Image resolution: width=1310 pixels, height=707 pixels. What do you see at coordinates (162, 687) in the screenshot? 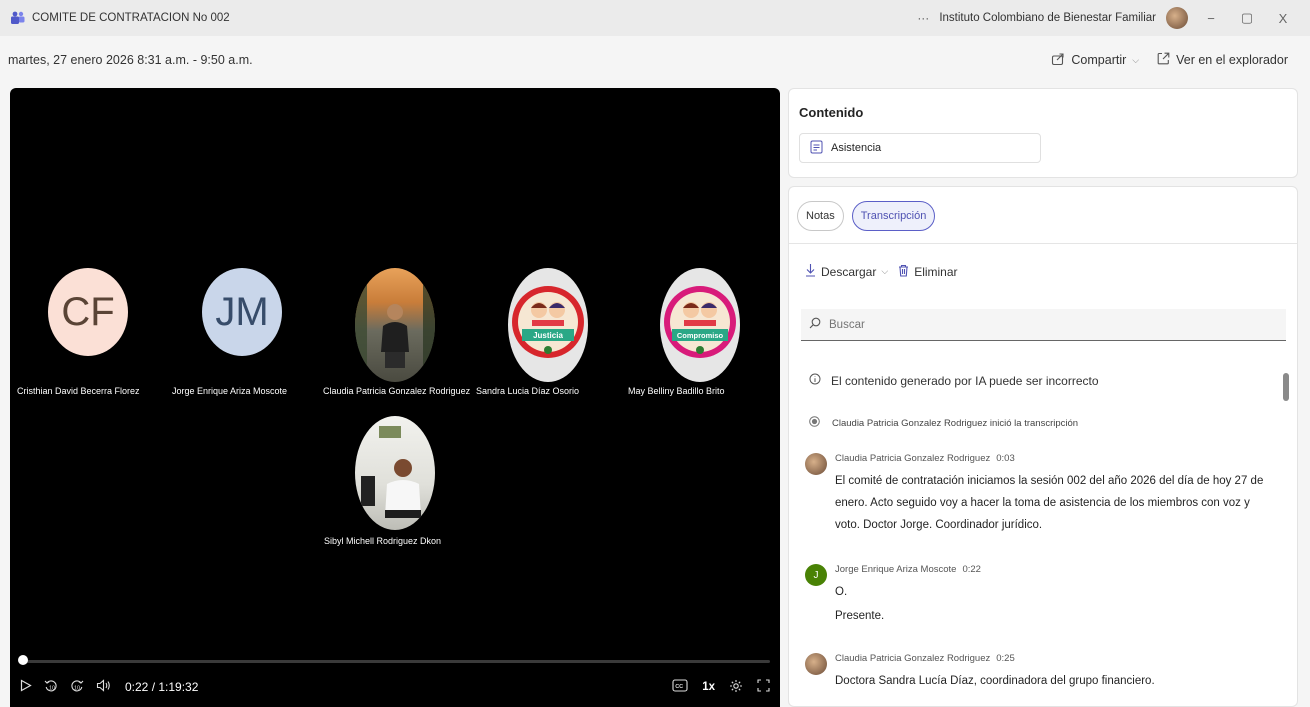
I see `playback-time: 0:22 / 1:19:32` at bounding box center [162, 687].